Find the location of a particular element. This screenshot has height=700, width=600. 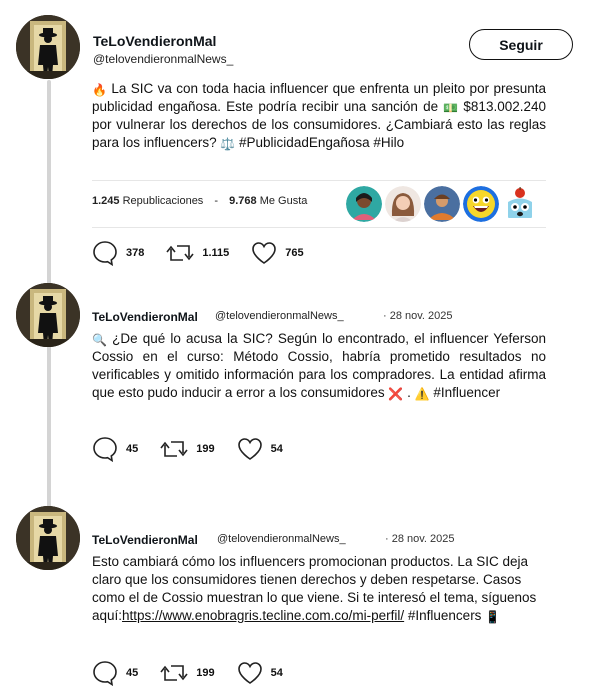

magnifier-icon: 🔍 is located at coordinates (99, 340).